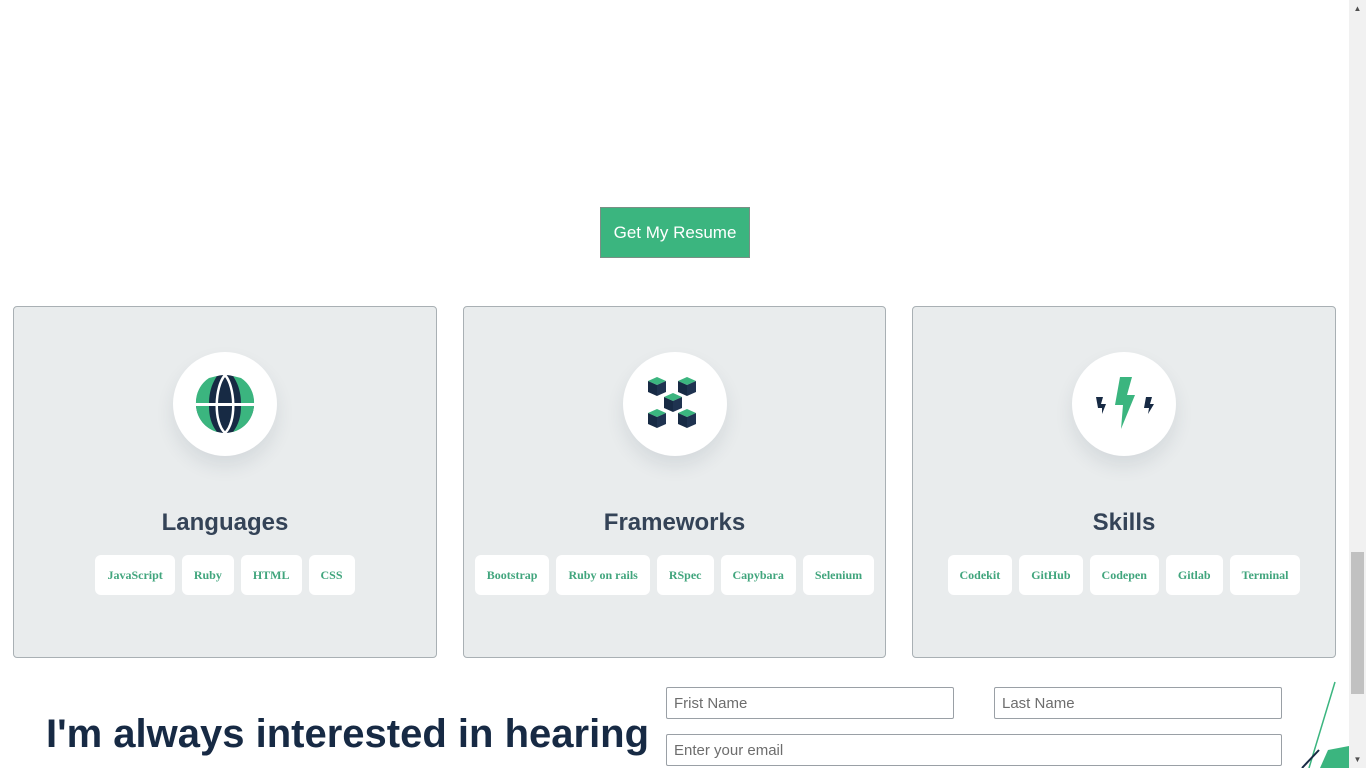 The height and width of the screenshot is (768, 1370). What do you see at coordinates (1051, 575) in the screenshot?
I see `tag-github: GitHub` at bounding box center [1051, 575].